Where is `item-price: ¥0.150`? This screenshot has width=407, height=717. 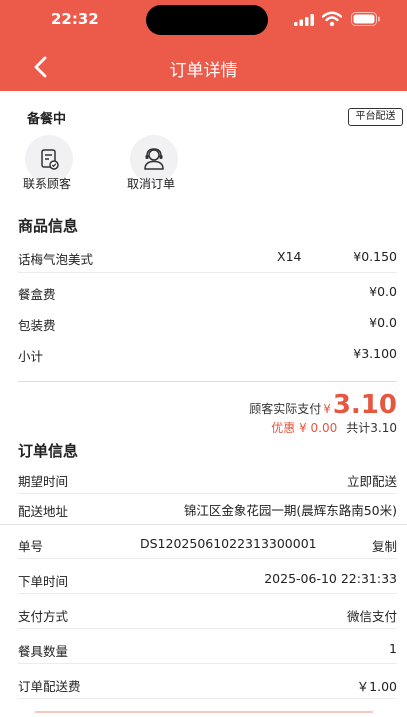 item-price: ¥0.150 is located at coordinates (375, 256).